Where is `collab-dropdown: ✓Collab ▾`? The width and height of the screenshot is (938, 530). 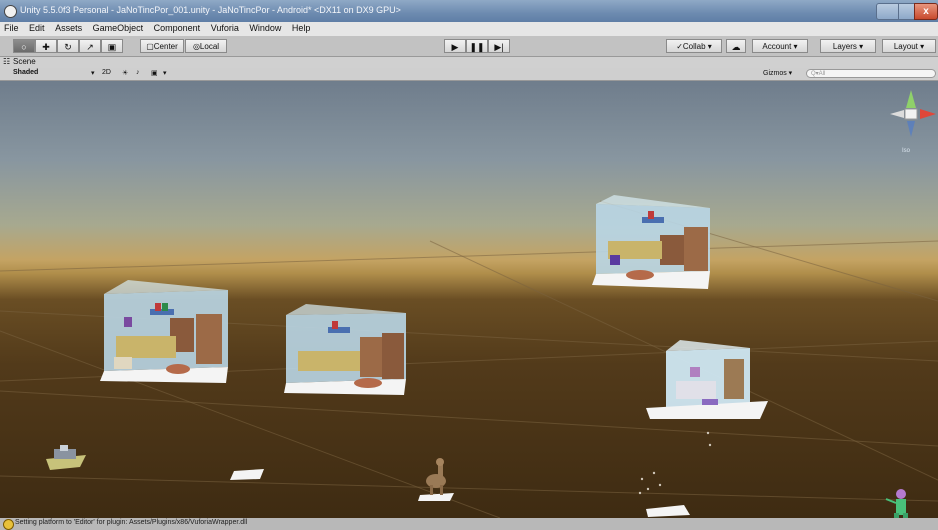 collab-dropdown: ✓Collab ▾ is located at coordinates (694, 46).